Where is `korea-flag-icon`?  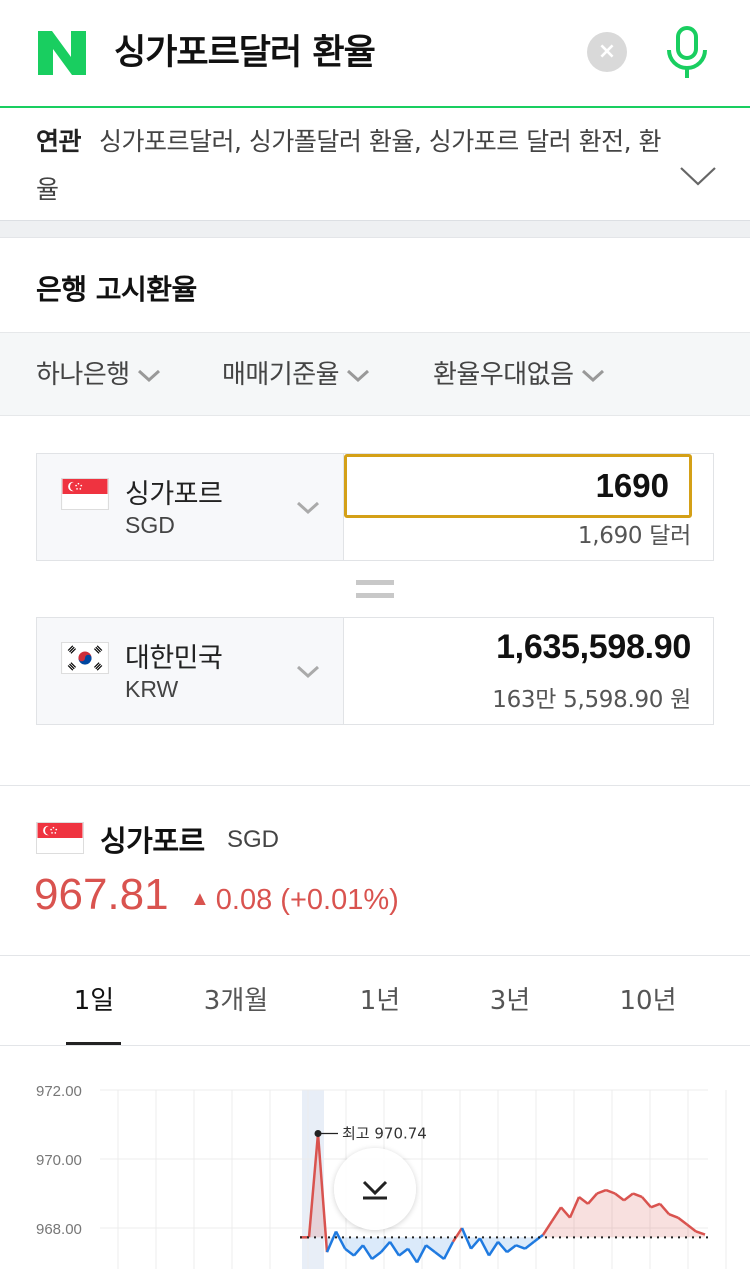
korea-flag-icon is located at coordinates (85, 658).